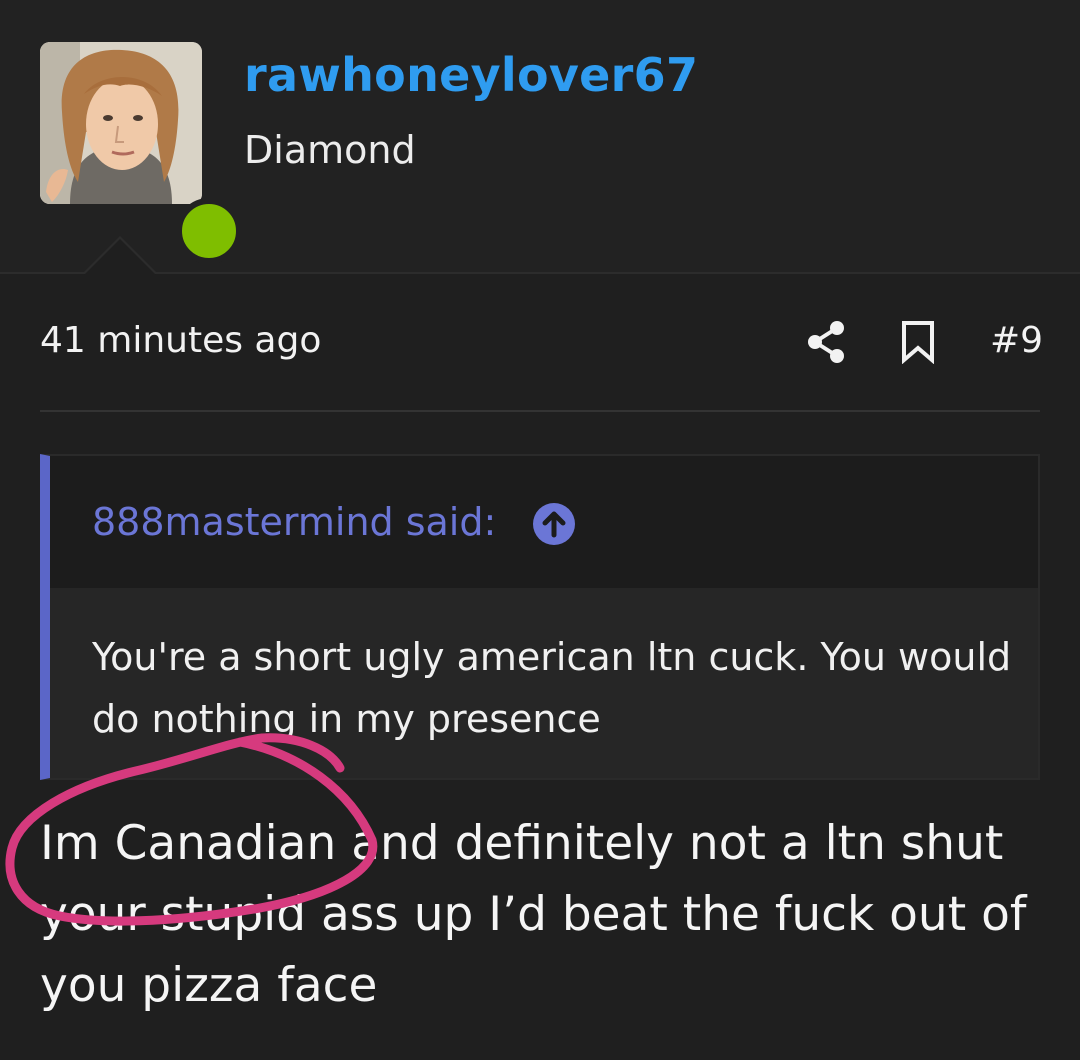 Image resolution: width=1080 pixels, height=1060 pixels. What do you see at coordinates (826, 342) in the screenshot?
I see `share-icon` at bounding box center [826, 342].